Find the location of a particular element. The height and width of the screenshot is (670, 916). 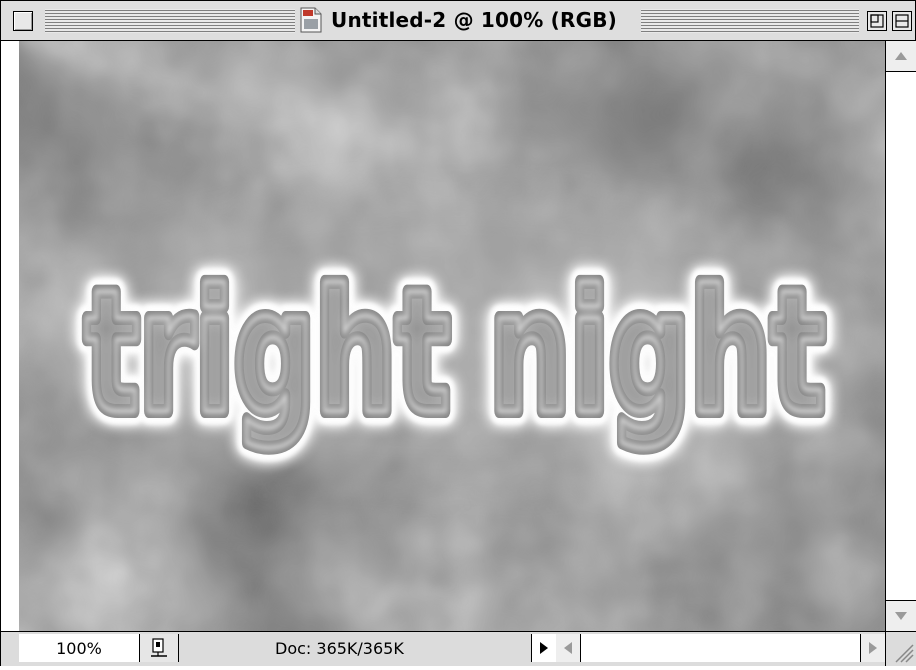

collapse-box-icon is located at coordinates (902, 21).